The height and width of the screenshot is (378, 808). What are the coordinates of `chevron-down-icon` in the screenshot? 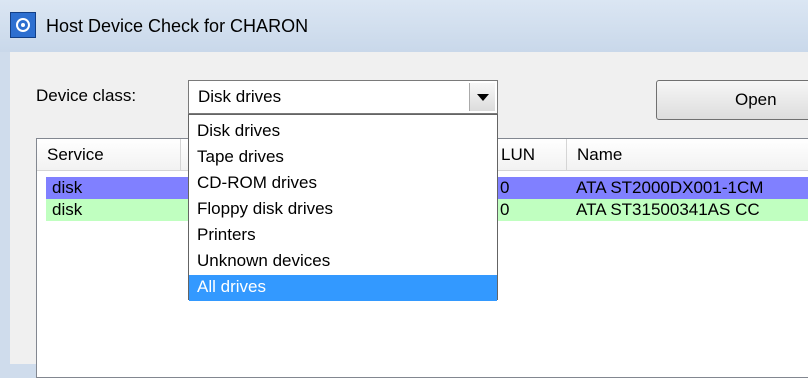 It's located at (483, 97).